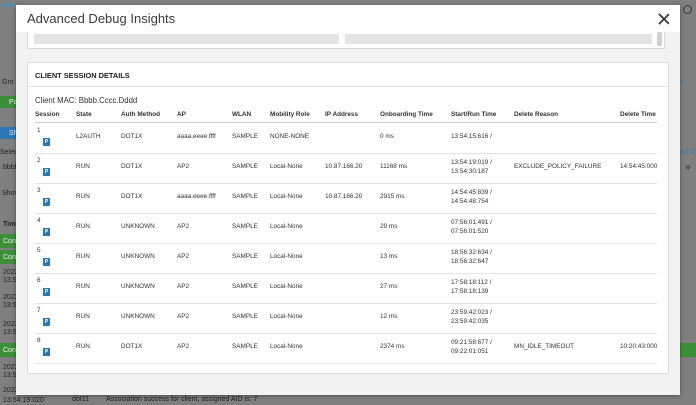  I want to click on bg-text: s, so click(682, 82).